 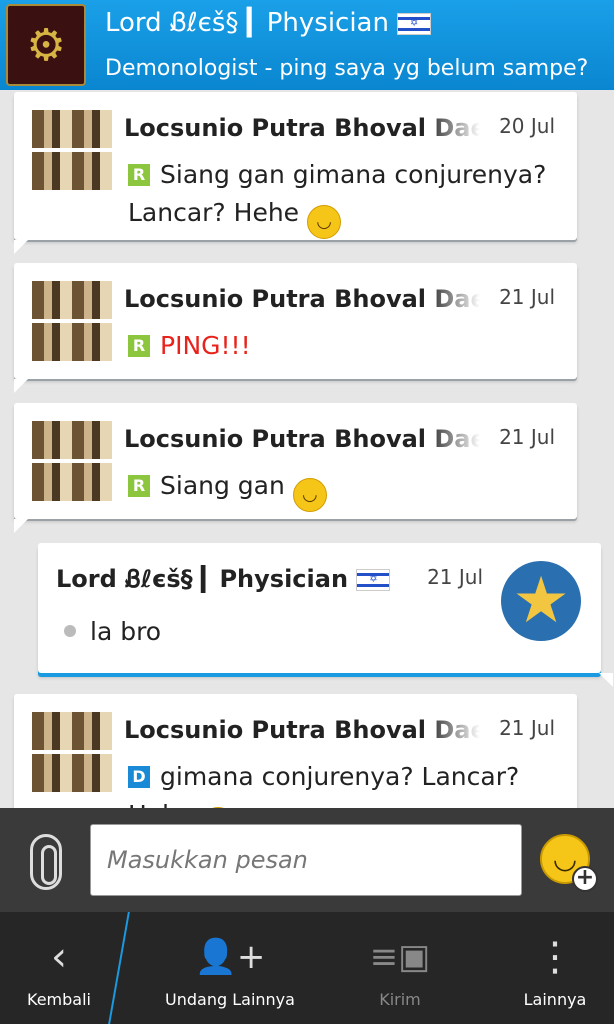 What do you see at coordinates (139, 777) in the screenshot?
I see `delivered-status-badge: D` at bounding box center [139, 777].